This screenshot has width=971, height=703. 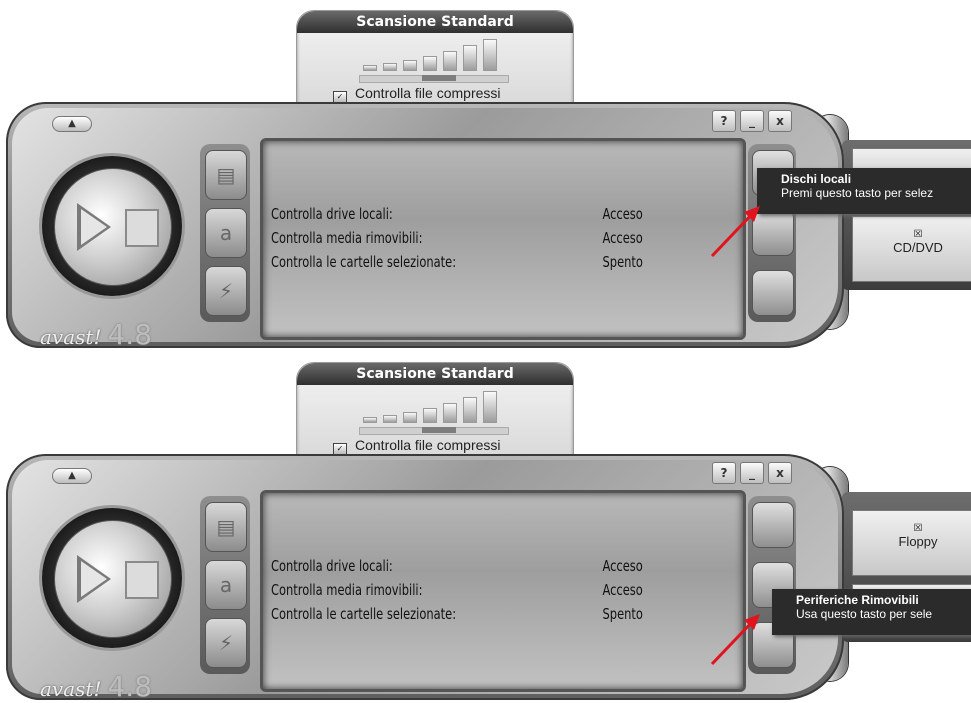 What do you see at coordinates (857, 600) in the screenshot?
I see `tooltip-title: Periferiche Rimovibili` at bounding box center [857, 600].